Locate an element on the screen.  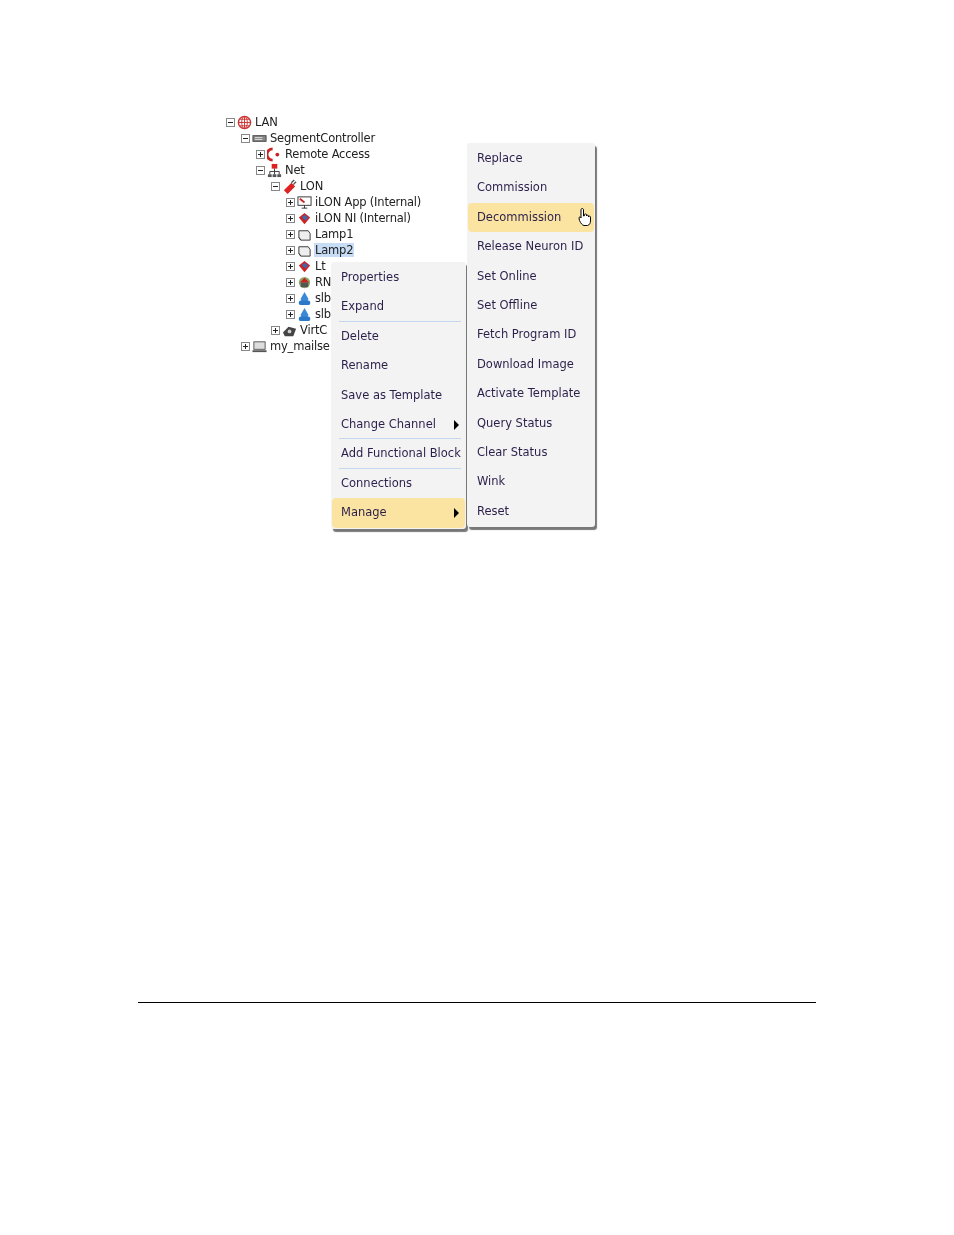
tree-item: LAN is located at coordinates (266, 122).